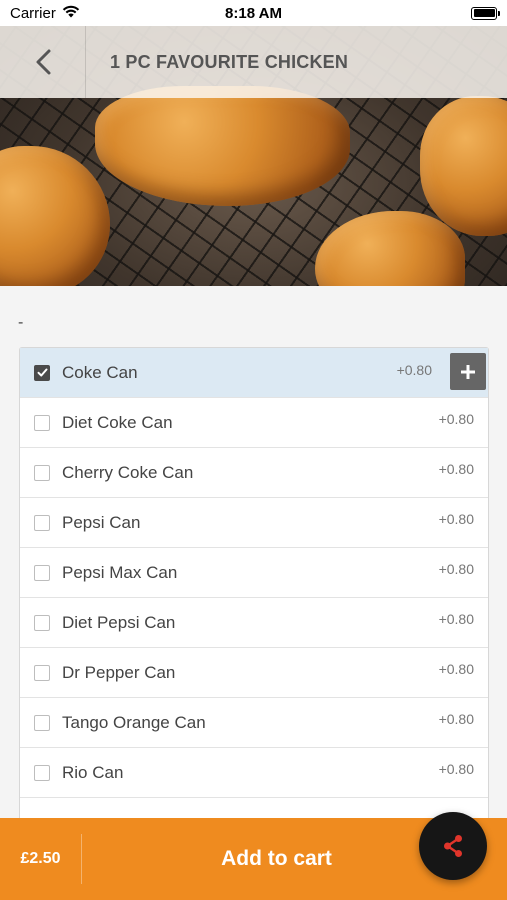 The image size is (507, 900). I want to click on option-row: Pepsi Can +0.80, so click(254, 523).